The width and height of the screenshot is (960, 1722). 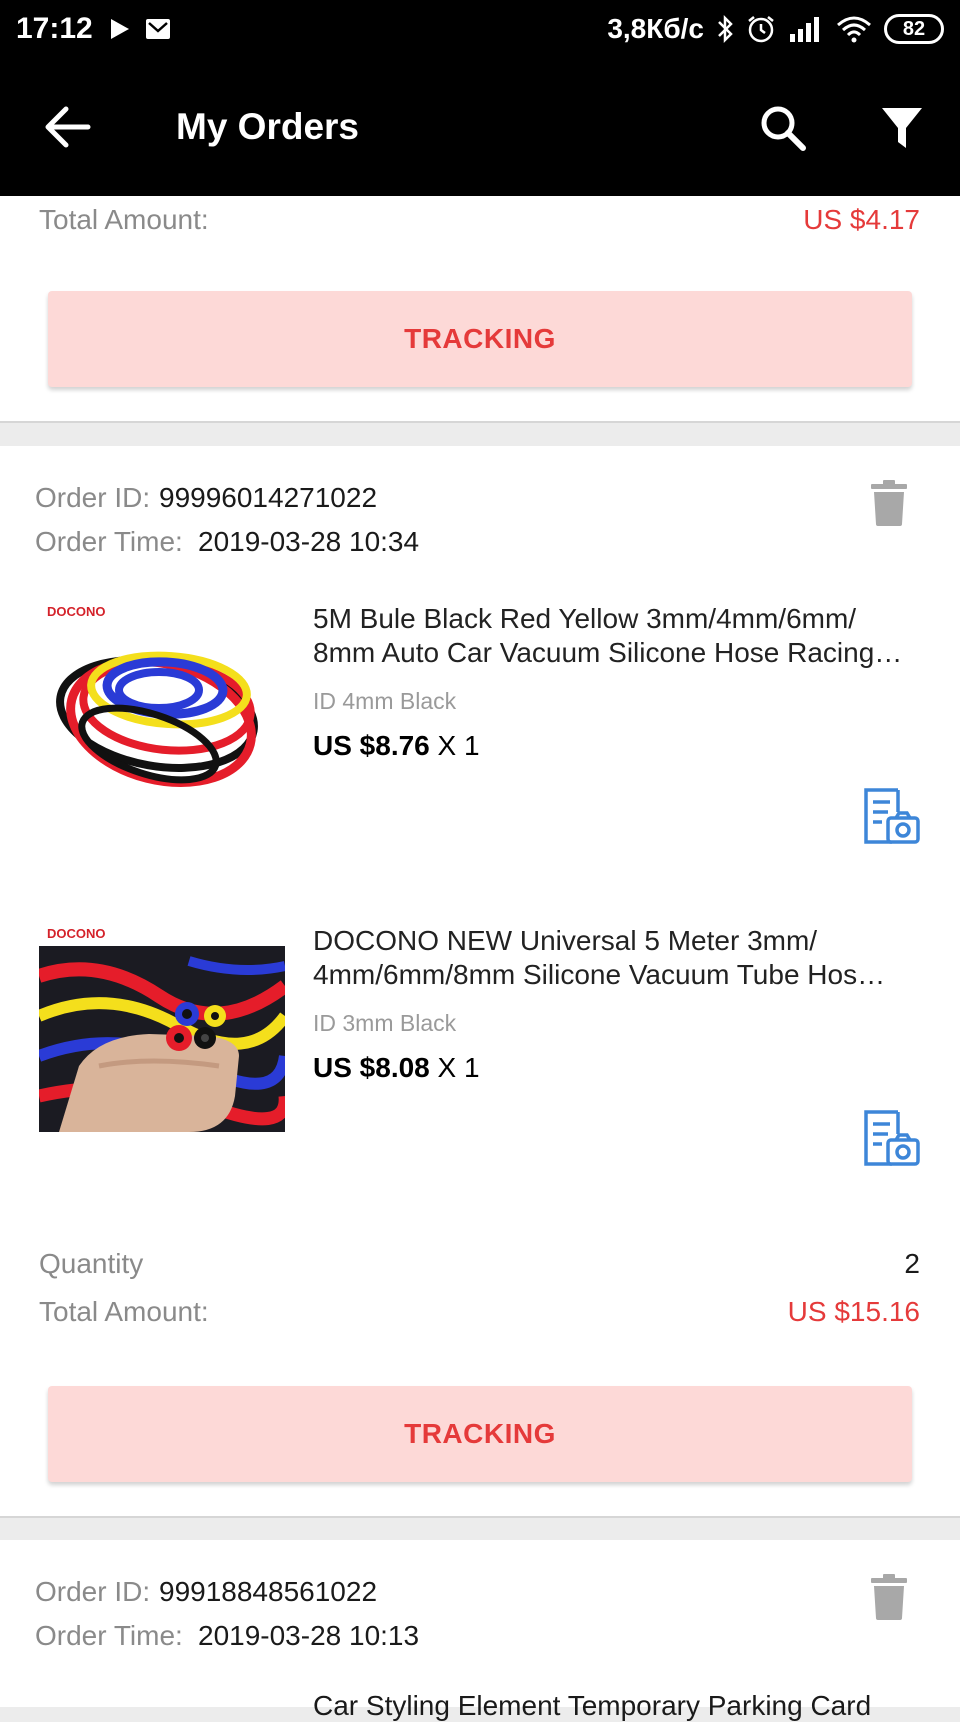 I want to click on total-amount-value: US $4.17, so click(x=861, y=219).